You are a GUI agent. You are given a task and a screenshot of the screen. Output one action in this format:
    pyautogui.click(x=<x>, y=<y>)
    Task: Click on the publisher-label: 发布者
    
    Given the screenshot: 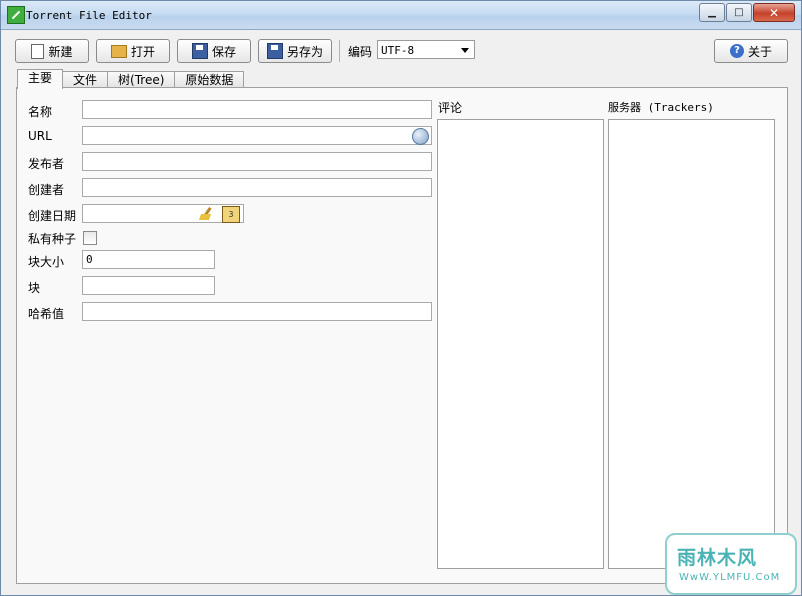 What is the action you would take?
    pyautogui.click(x=46, y=164)
    